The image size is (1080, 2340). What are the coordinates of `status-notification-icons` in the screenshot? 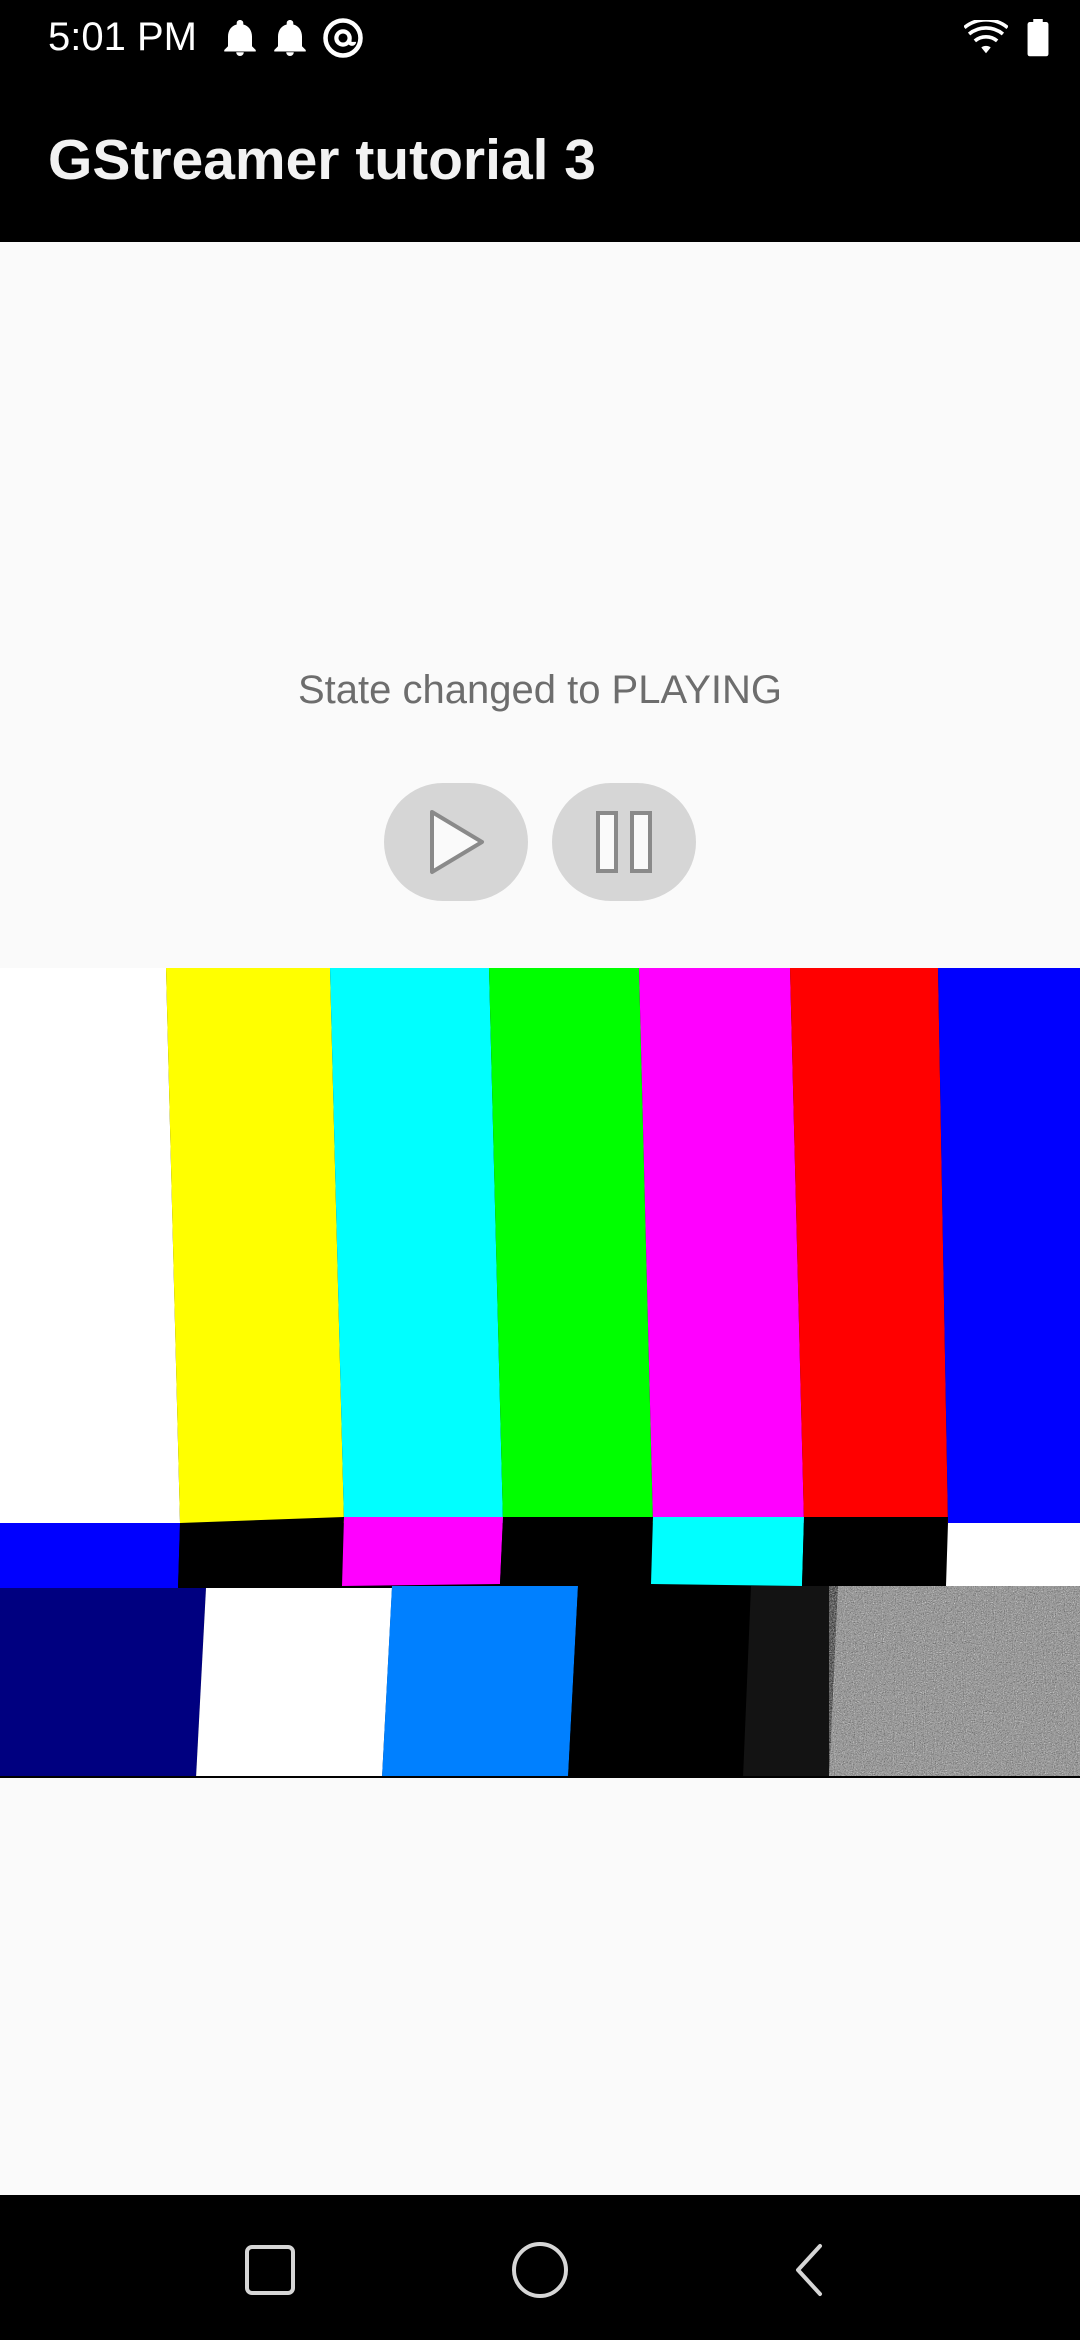 It's located at (293, 38).